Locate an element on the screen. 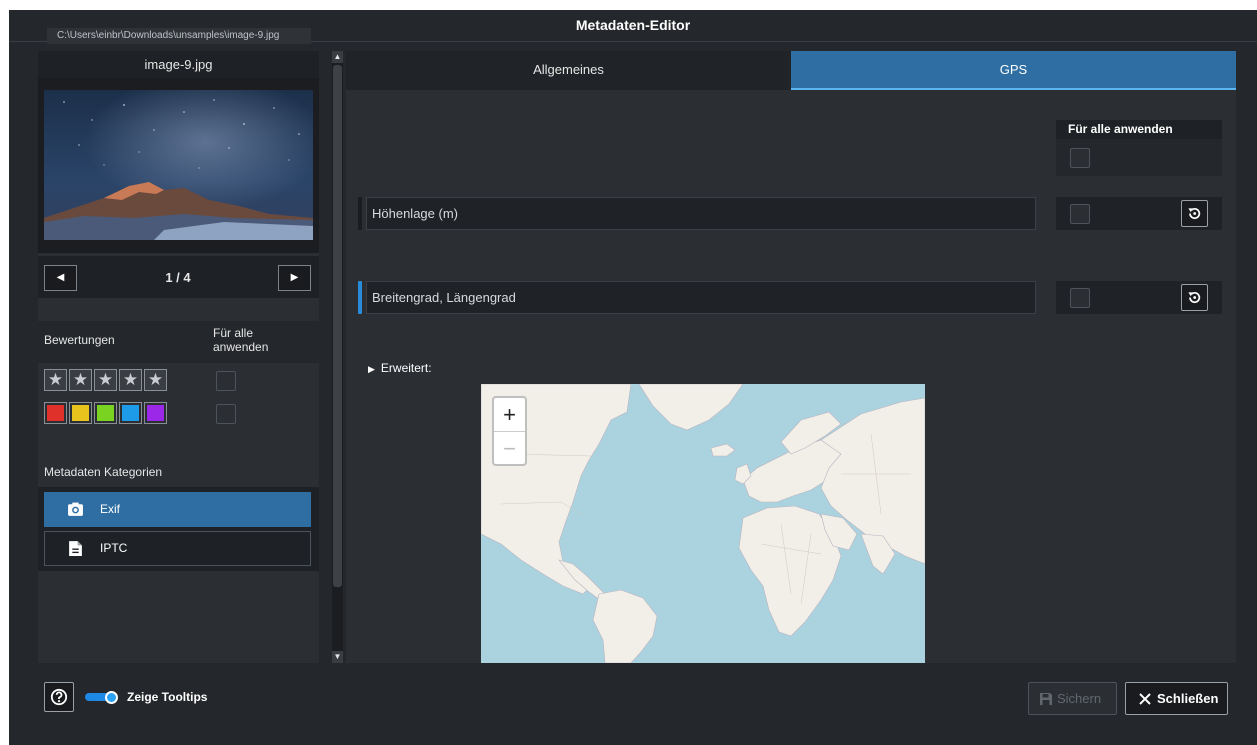  category-label: Exif is located at coordinates (110, 509).